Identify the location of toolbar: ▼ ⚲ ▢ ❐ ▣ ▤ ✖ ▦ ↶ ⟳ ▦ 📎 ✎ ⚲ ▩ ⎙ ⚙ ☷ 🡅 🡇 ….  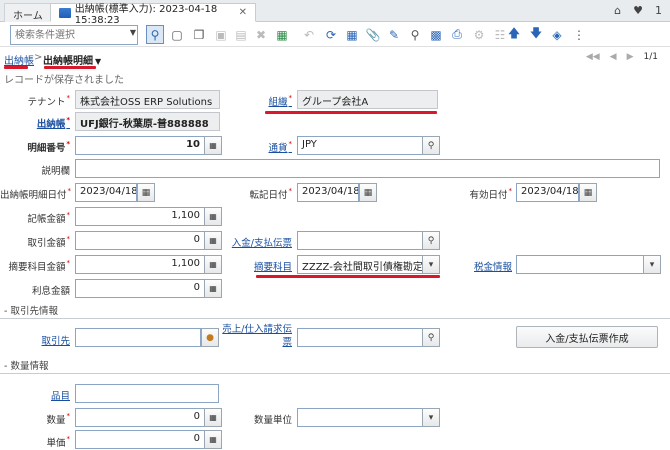
(335, 34).